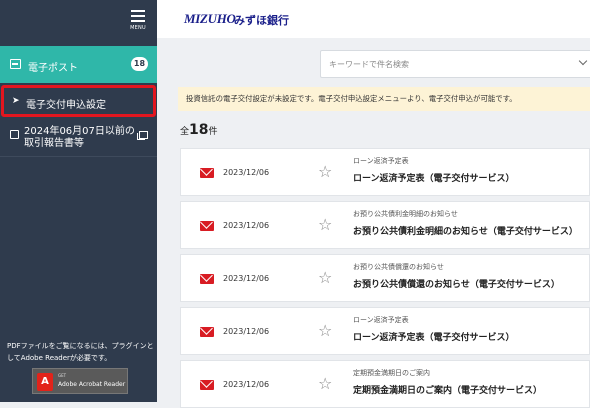  Describe the element at coordinates (456, 285) in the screenshot. I see `message-title: お預り公共債償還のお知らせ（電子交付サービス）` at that location.